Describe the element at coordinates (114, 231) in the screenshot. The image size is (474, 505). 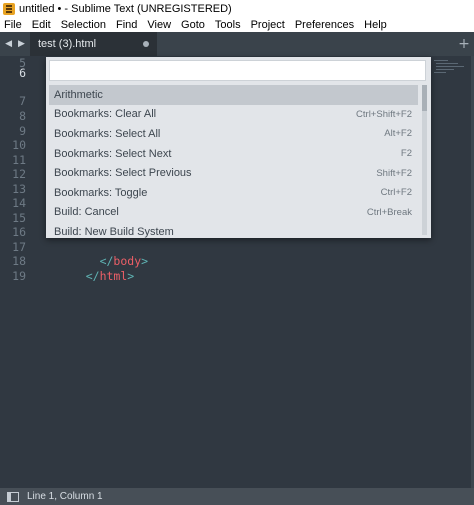
I see `palette-item-label: Build: New Build System` at that location.